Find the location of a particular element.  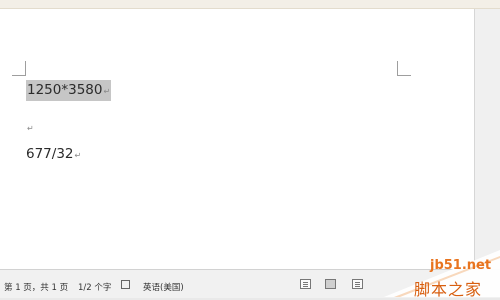

crop-mark-top-right is located at coordinates (404, 75).